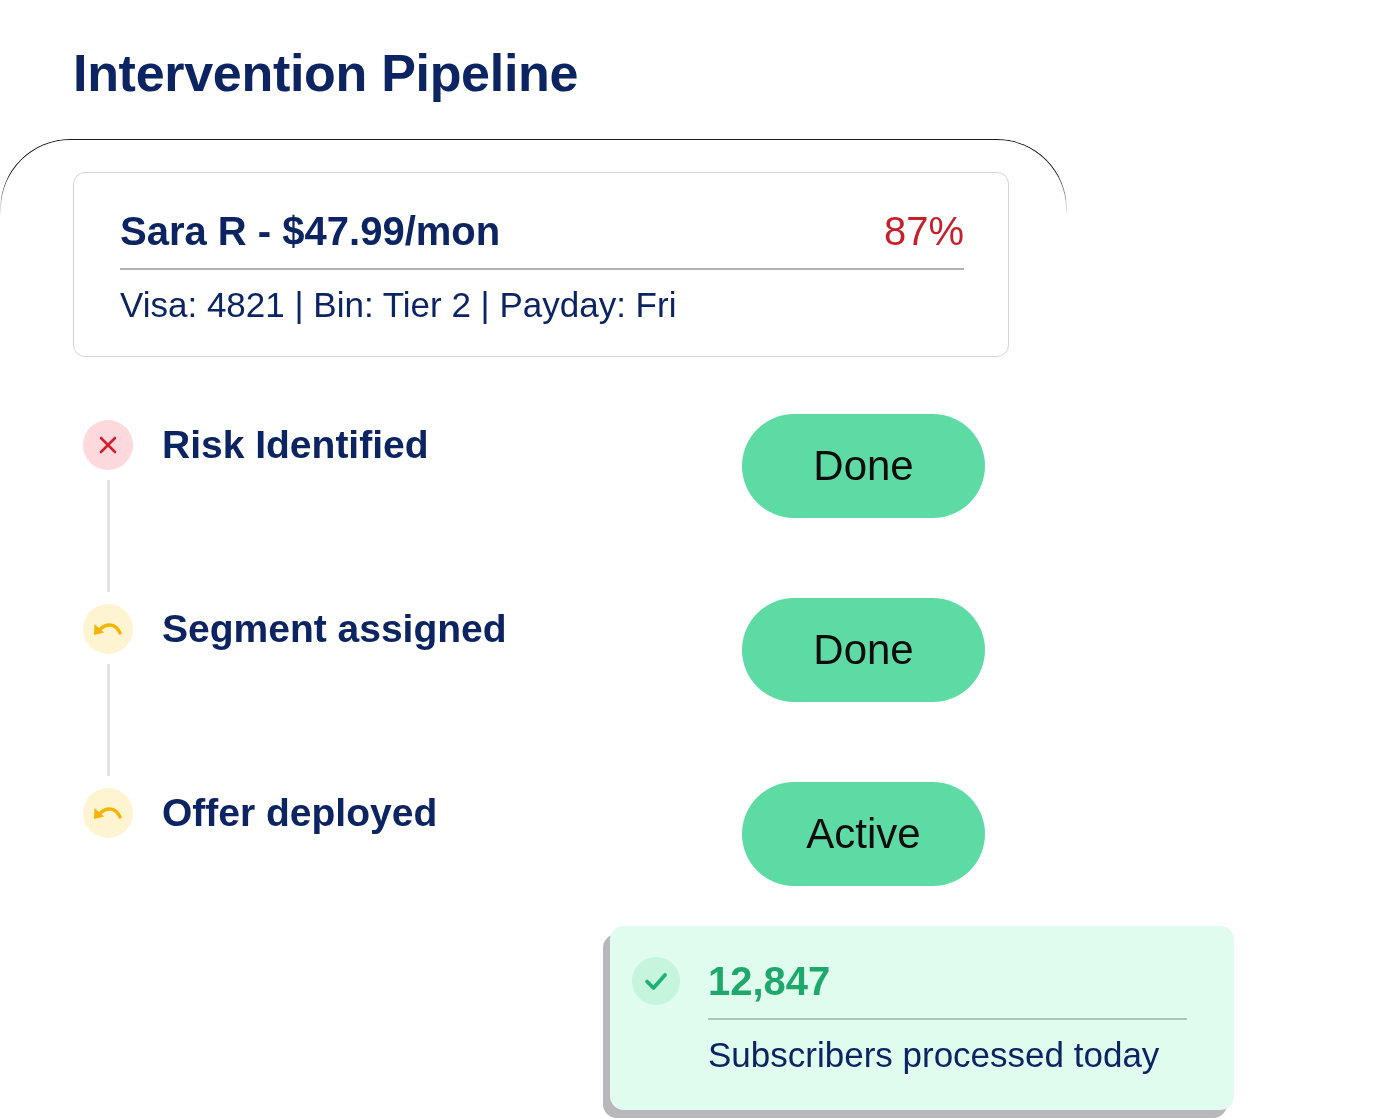  I want to click on check-icon, so click(656, 981).